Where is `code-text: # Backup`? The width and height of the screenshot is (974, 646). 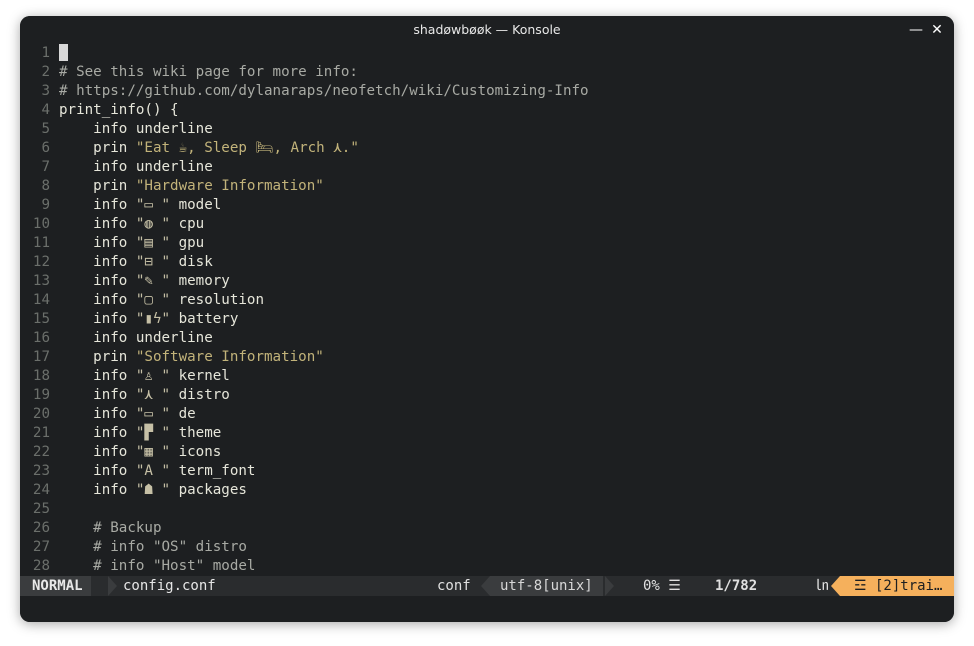
code-text: # Backup is located at coordinates (110, 528).